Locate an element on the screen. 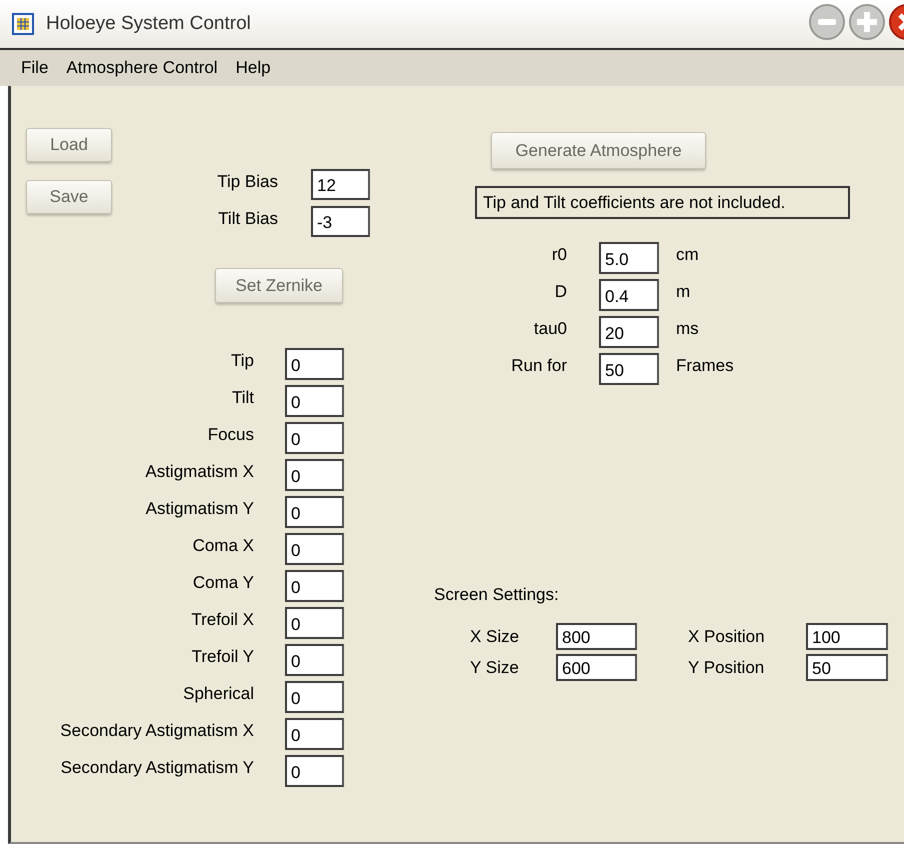 This screenshot has height=844, width=904. input-field: 5.0 is located at coordinates (629, 258).